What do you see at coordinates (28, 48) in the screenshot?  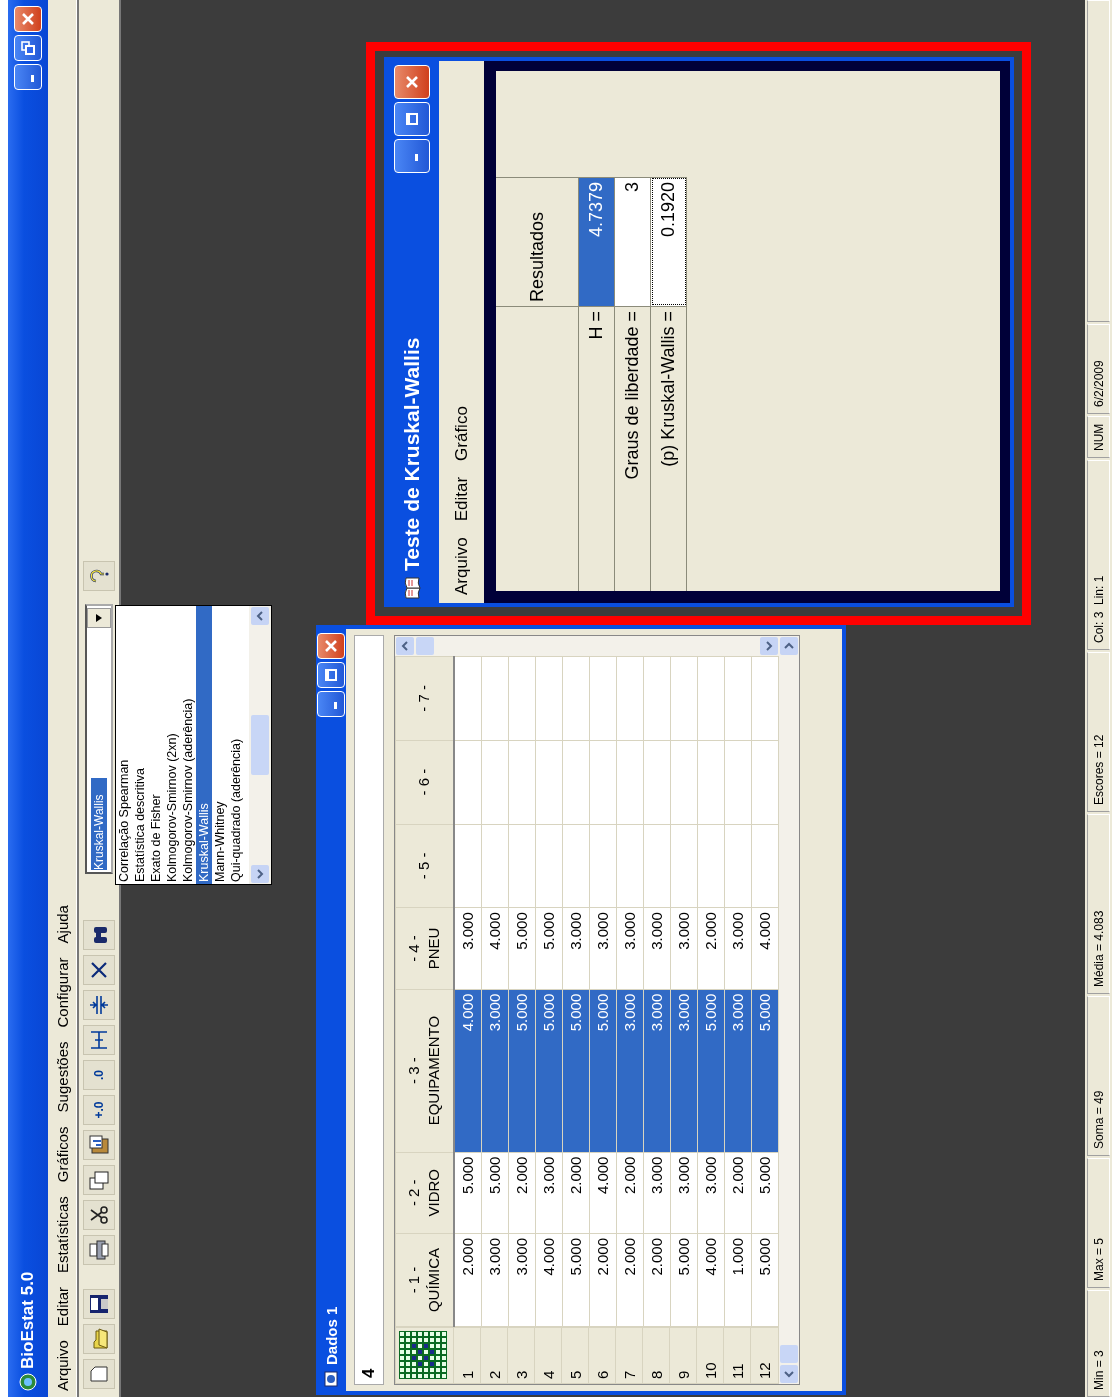 I see `restore-button` at bounding box center [28, 48].